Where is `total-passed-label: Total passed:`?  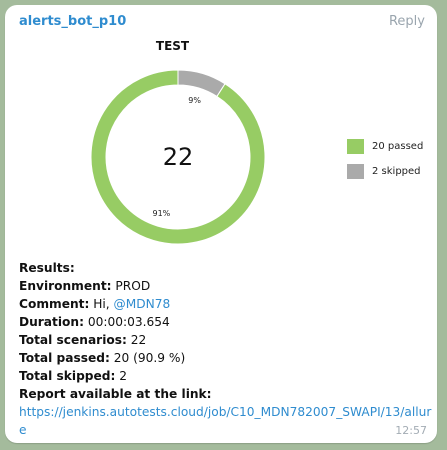 total-passed-label: Total passed: is located at coordinates (64, 358).